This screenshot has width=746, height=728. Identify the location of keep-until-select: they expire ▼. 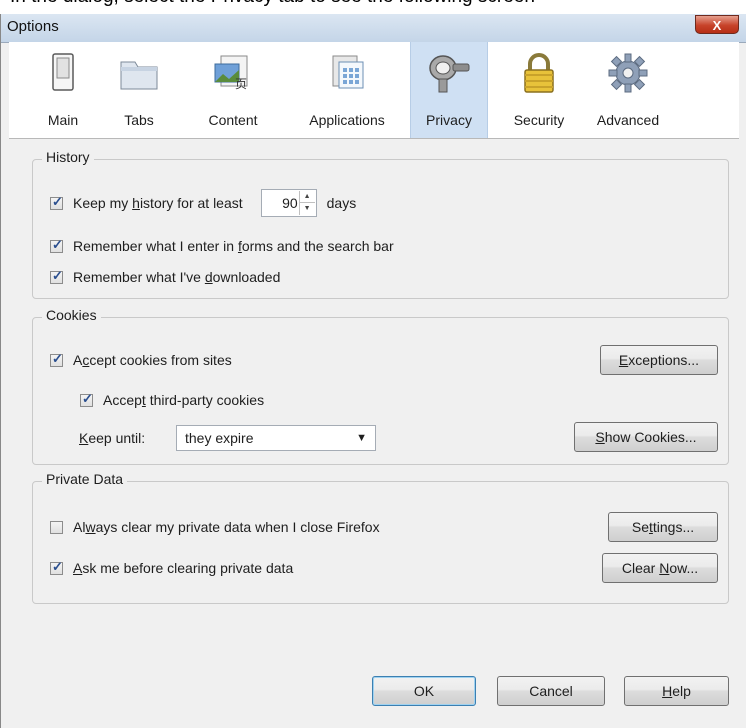
(276, 438).